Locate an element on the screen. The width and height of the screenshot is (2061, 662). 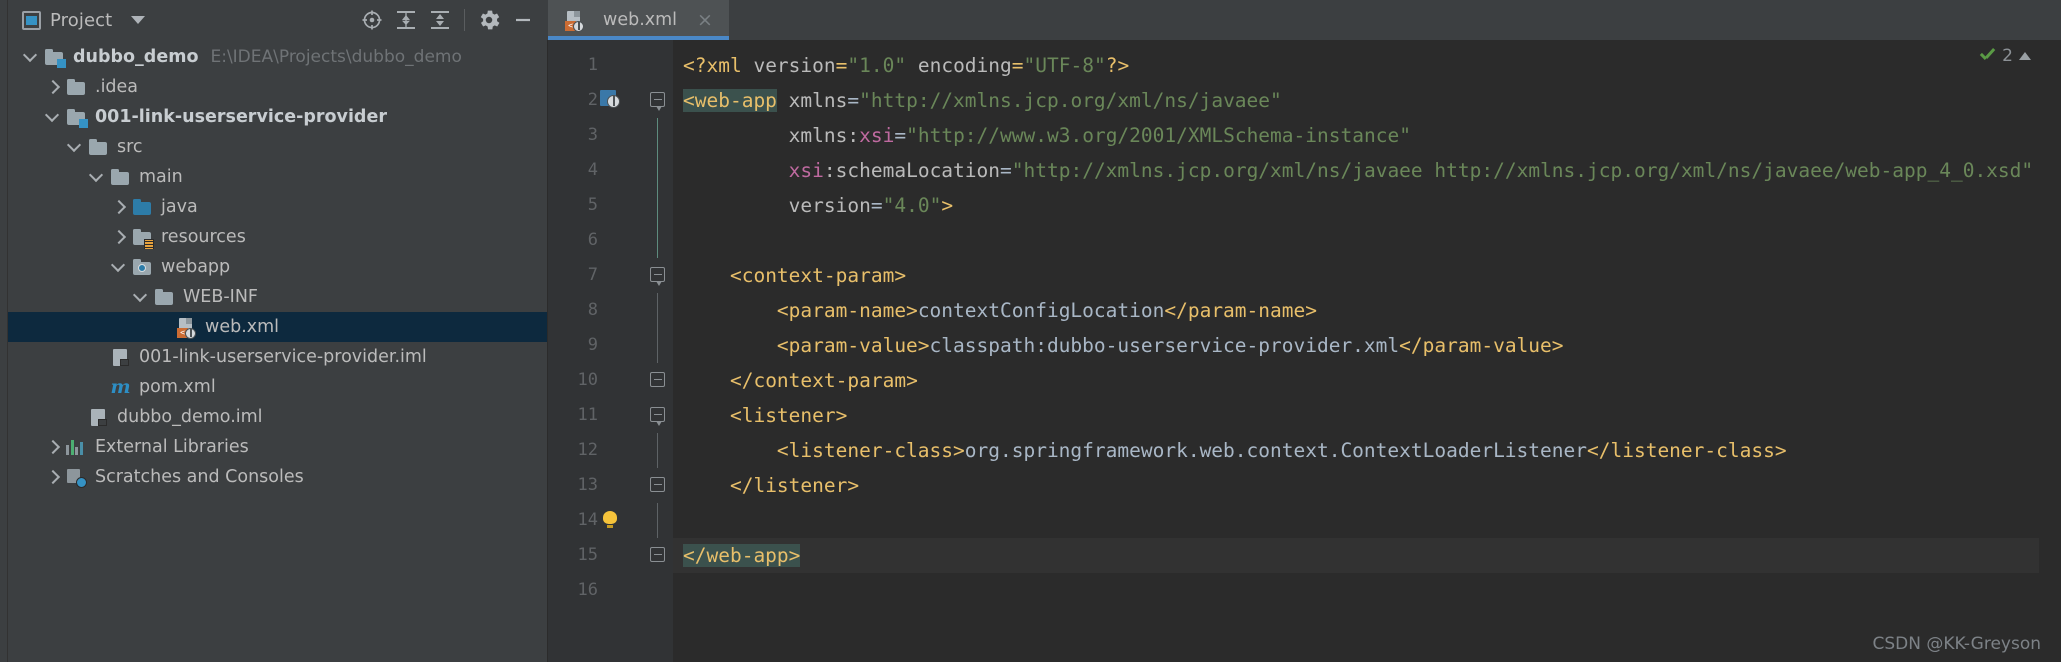
gutter-line-15: 15 is located at coordinates (596, 555).